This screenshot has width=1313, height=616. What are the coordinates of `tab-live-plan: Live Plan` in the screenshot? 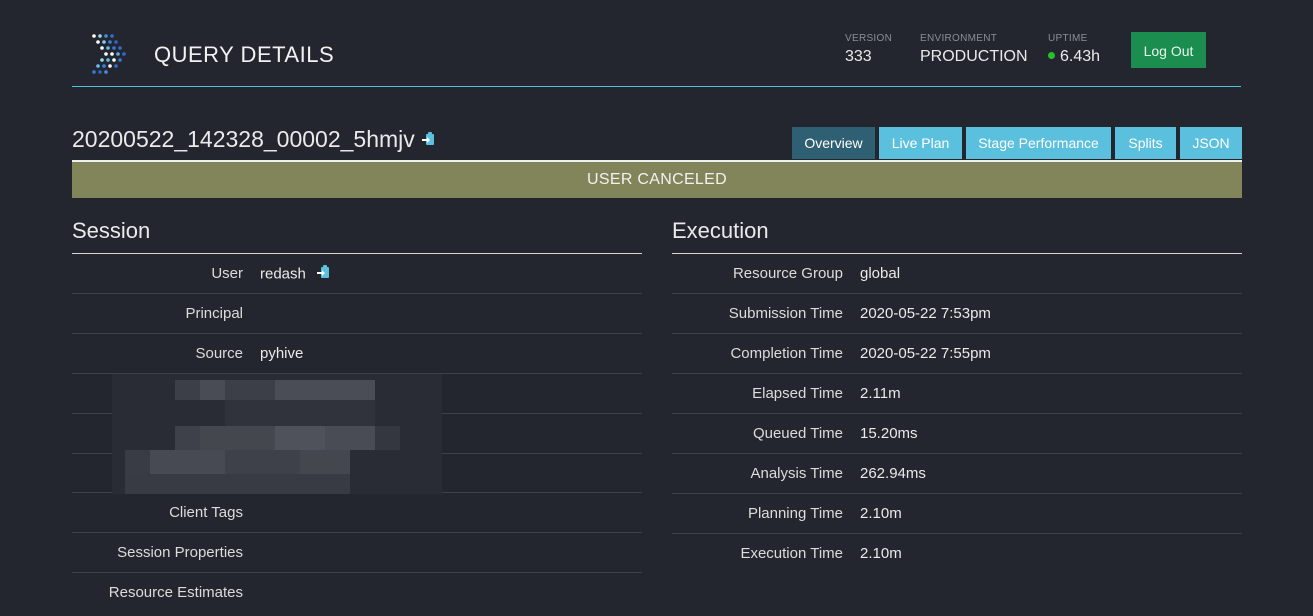 It's located at (920, 143).